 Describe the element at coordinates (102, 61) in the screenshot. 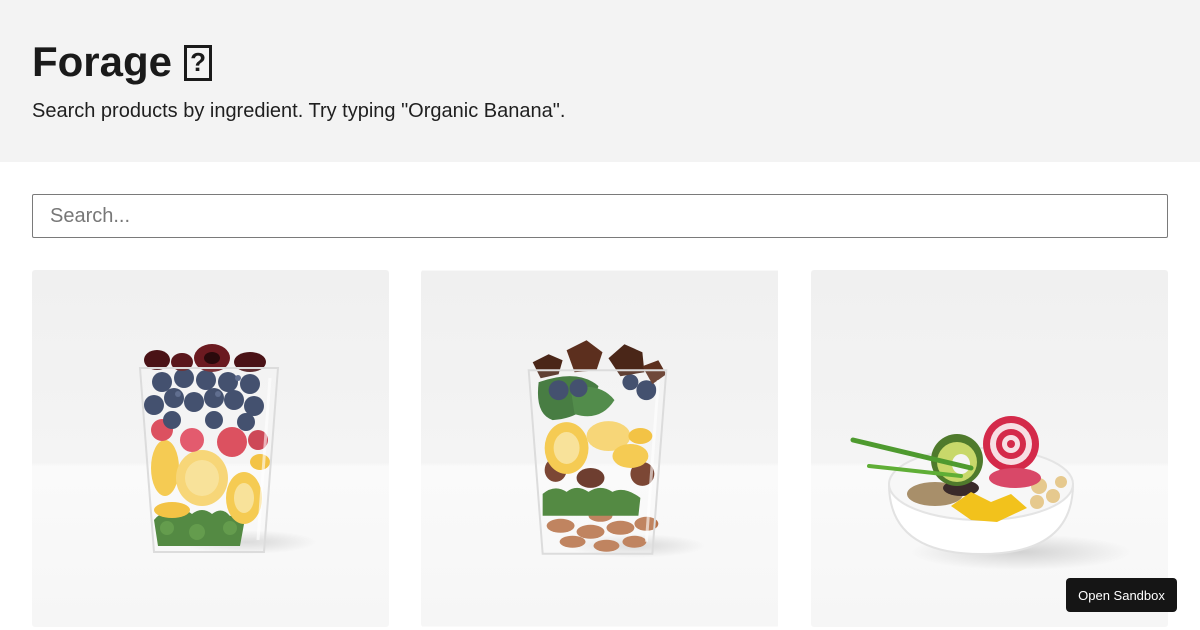

I see `page-title-text: Forage` at that location.